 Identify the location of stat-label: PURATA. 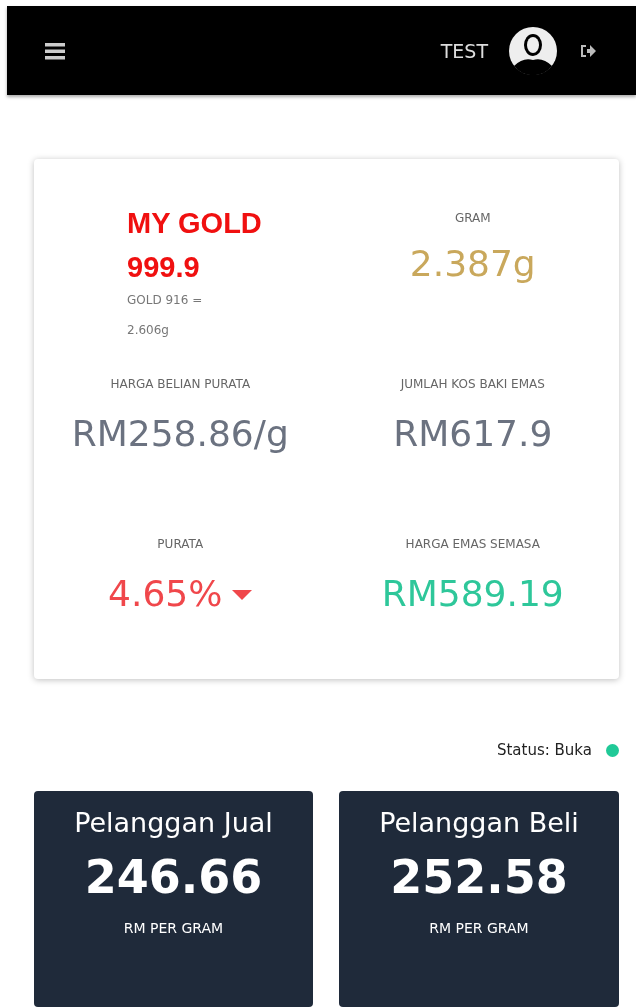
(180, 544).